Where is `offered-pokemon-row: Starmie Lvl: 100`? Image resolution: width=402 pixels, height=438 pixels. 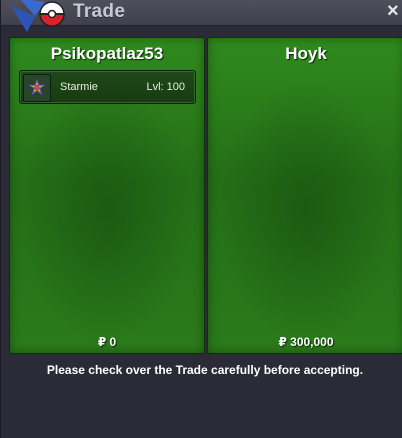 offered-pokemon-row: Starmie Lvl: 100 is located at coordinates (107, 87).